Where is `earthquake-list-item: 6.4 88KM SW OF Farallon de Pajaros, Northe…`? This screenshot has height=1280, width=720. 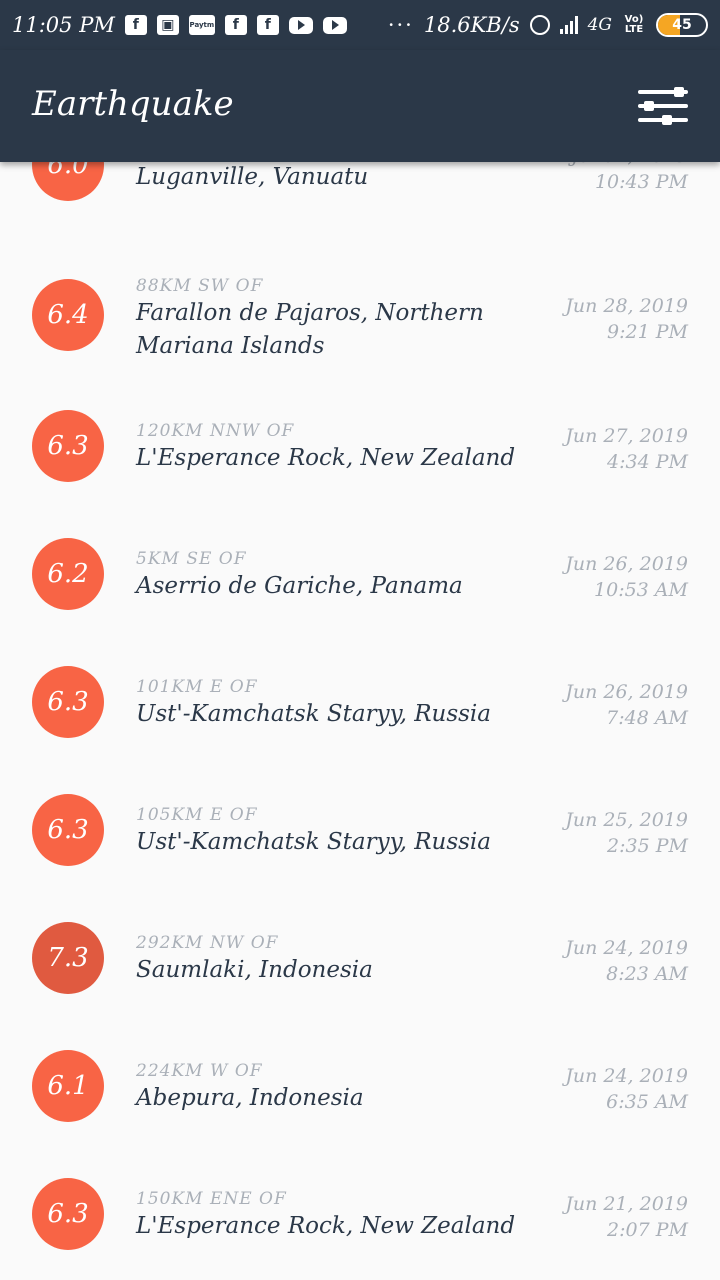 earthquake-list-item: 6.4 88KM SW OF Farallon de Pajaros, Northe… is located at coordinates (360, 313).